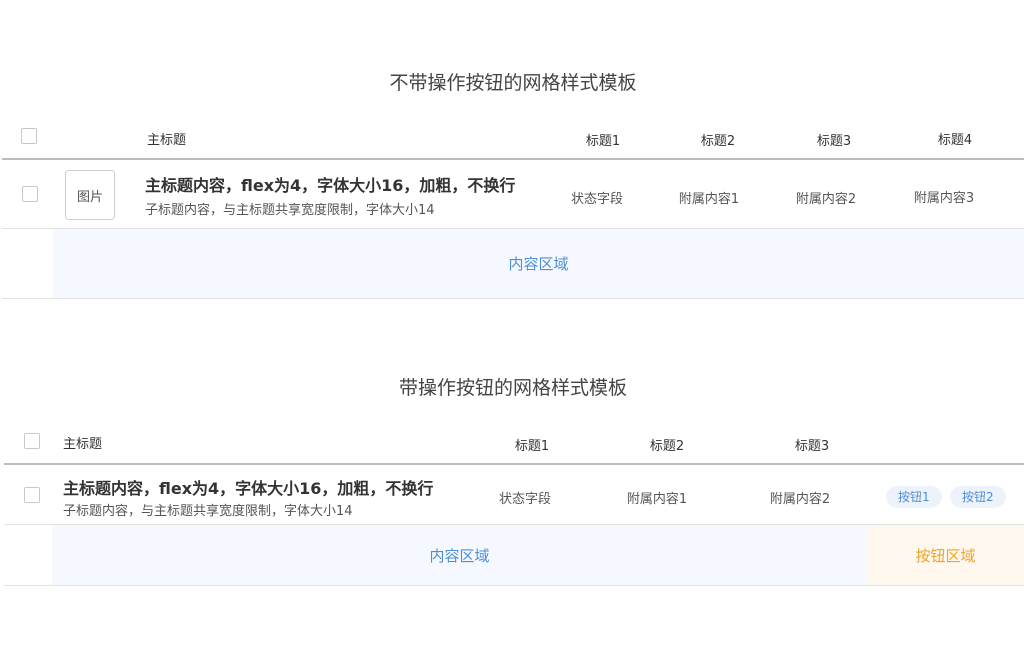  I want to click on section2-header-col1: 标题1, so click(532, 446).